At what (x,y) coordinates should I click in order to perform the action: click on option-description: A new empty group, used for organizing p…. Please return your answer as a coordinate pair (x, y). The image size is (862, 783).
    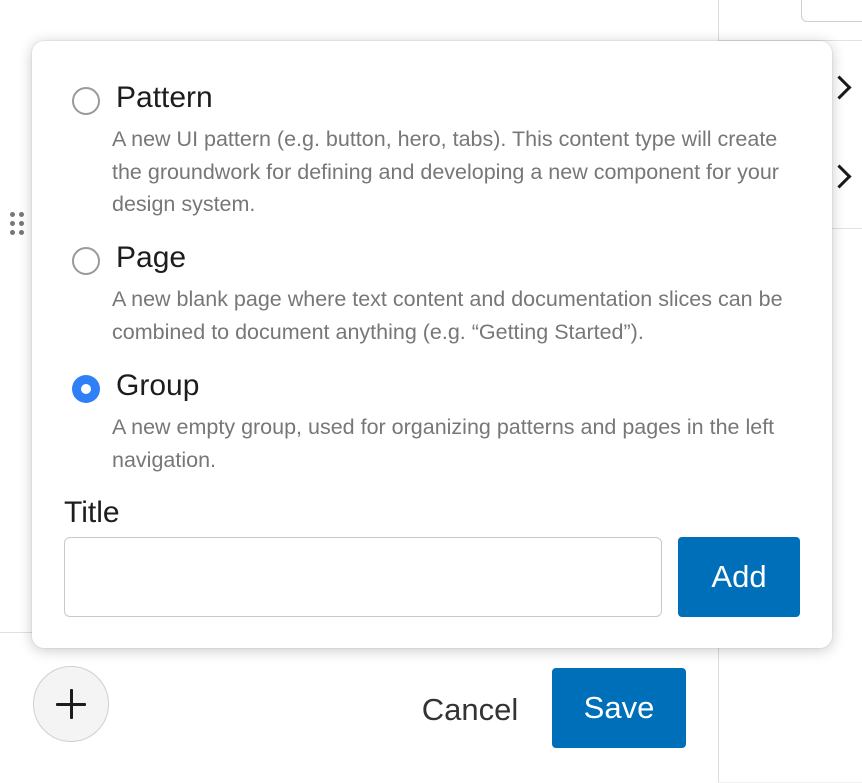
    Looking at the image, I should click on (443, 443).